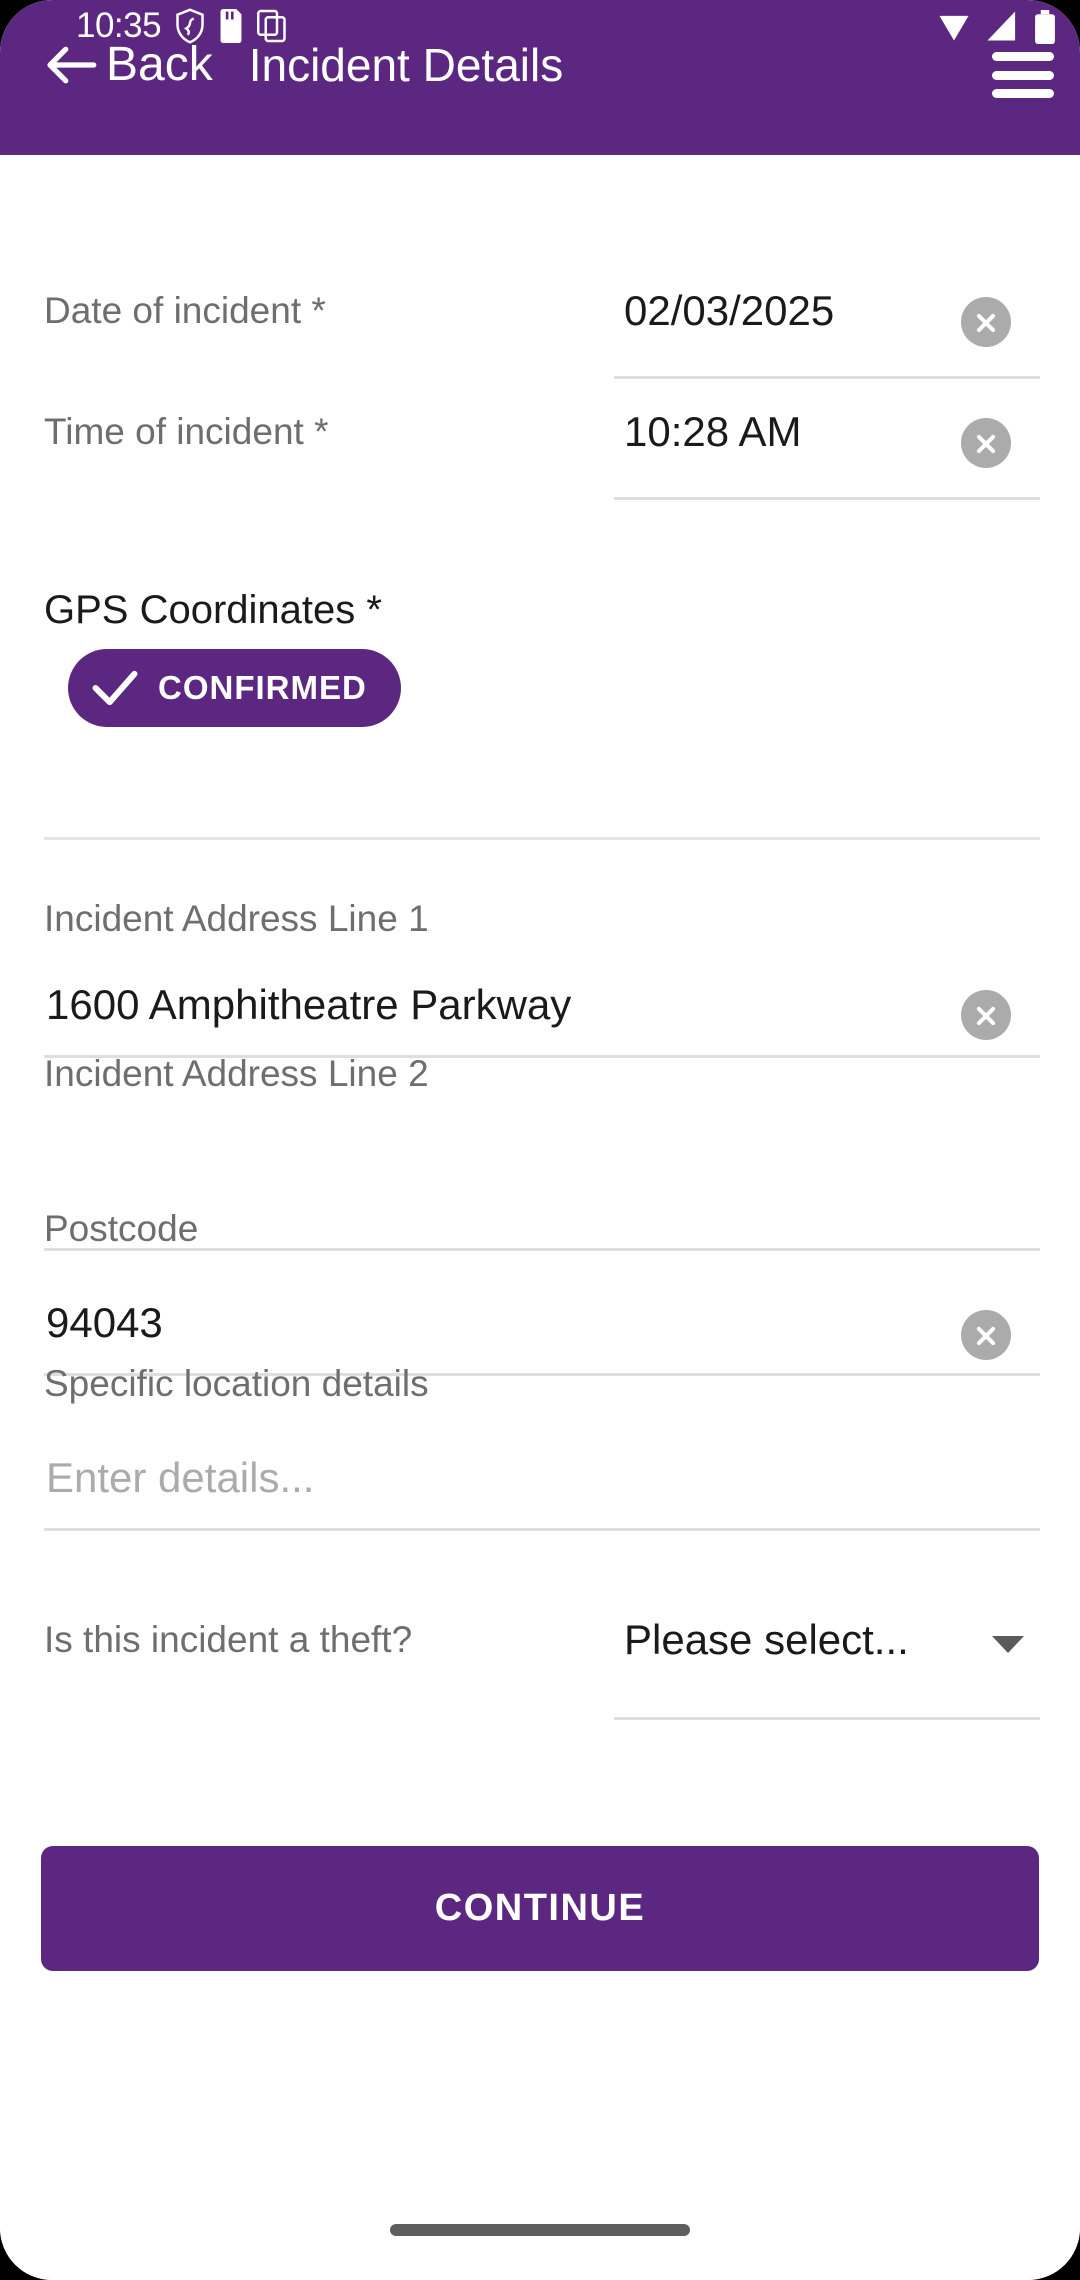 The height and width of the screenshot is (2280, 1080). I want to click on gps-confirmed-button: CONFIRMED, so click(234, 688).